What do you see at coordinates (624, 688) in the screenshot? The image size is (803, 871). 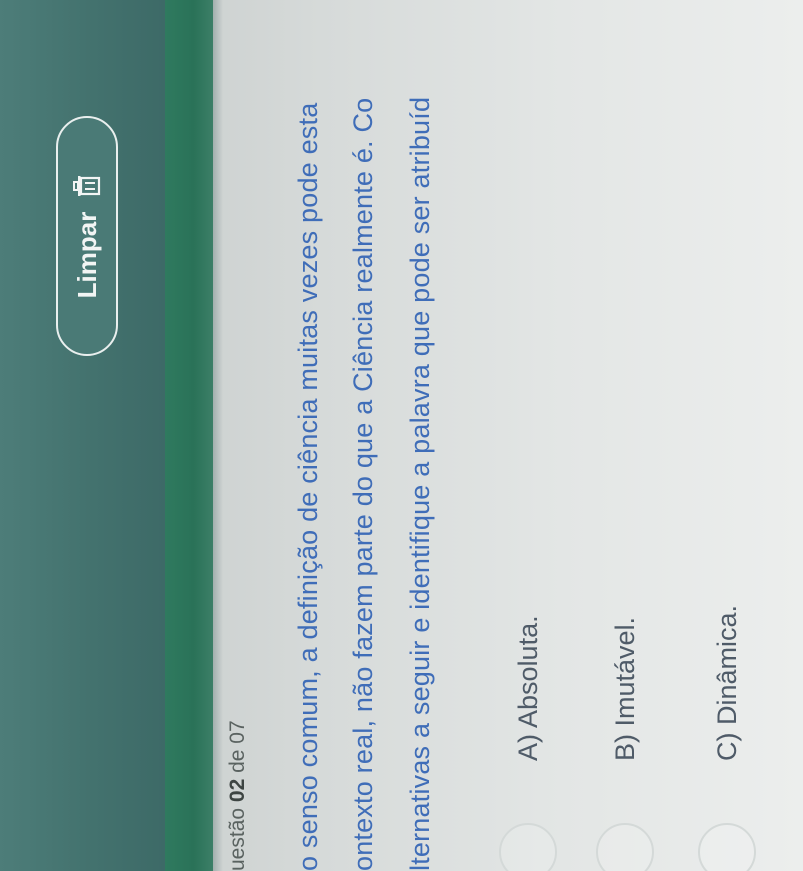 I see `option-b-label: B) Imutável.` at bounding box center [624, 688].